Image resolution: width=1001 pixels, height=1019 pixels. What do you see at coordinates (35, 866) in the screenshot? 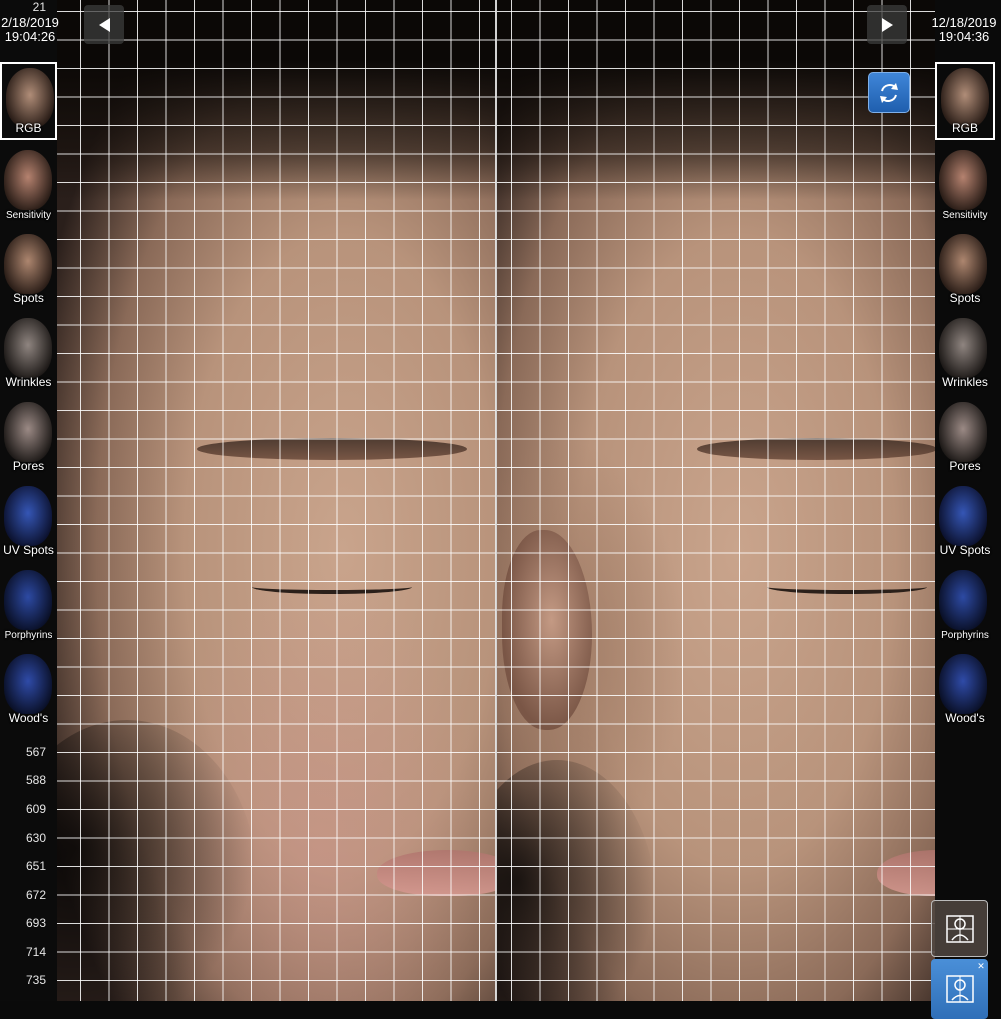
I see `ruler-tick: 651` at bounding box center [35, 866].